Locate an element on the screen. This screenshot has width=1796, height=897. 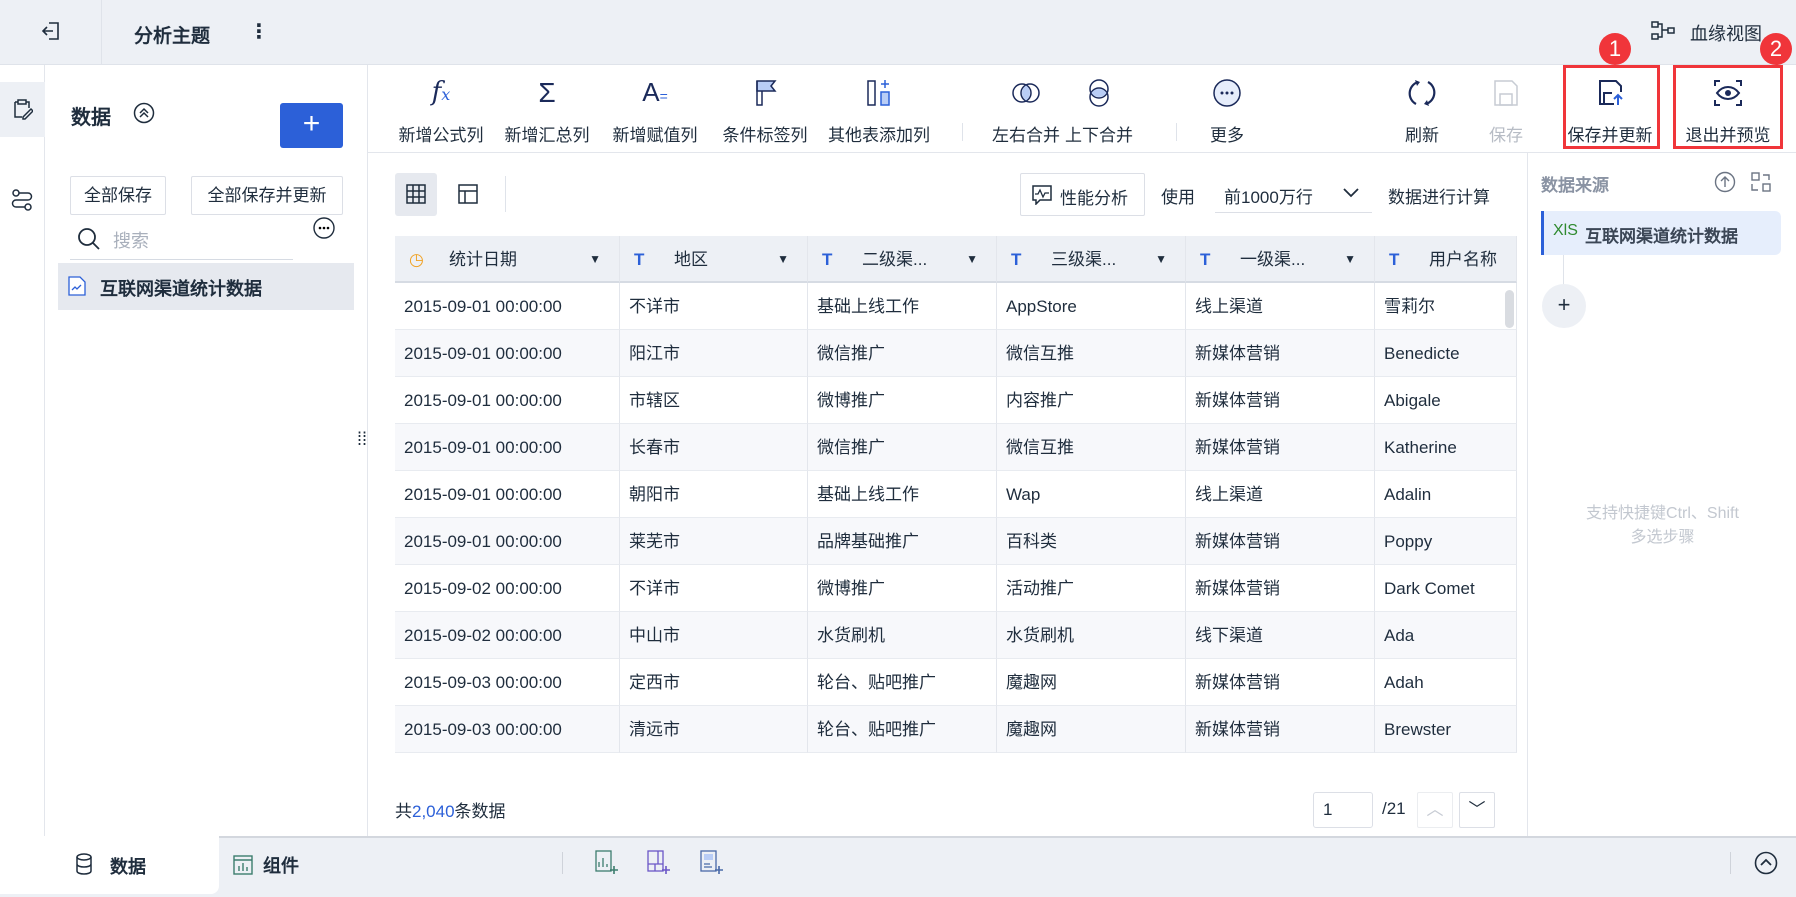
add-formula-column-button: fx 新增公式列 is located at coordinates (441, 109).